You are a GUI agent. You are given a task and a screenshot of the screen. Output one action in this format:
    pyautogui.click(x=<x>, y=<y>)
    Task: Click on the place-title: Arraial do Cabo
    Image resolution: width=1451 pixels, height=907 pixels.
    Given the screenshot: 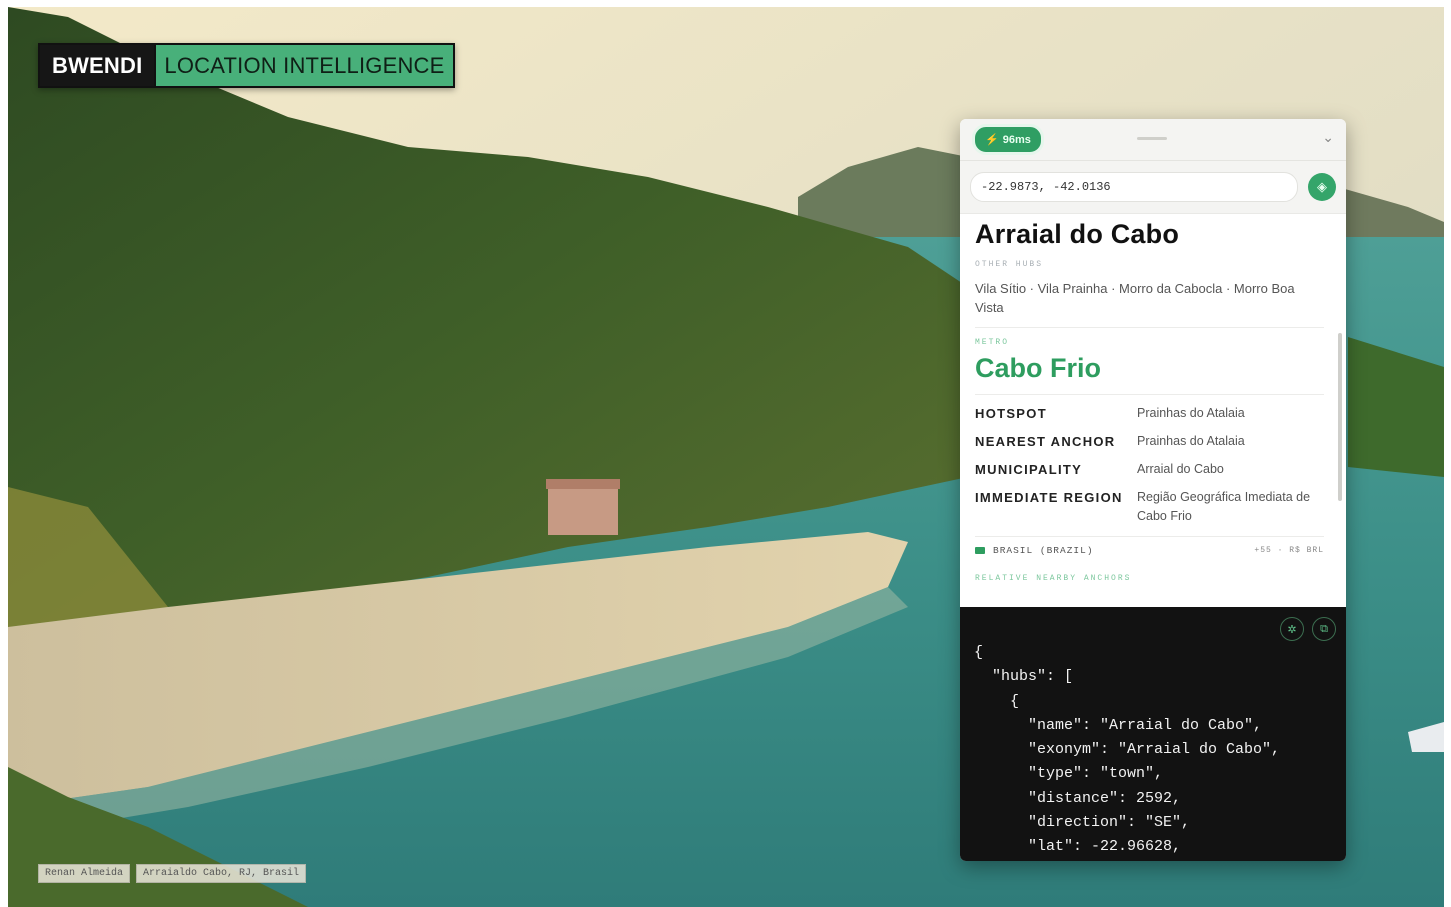 What is the action you would take?
    pyautogui.click(x=1077, y=234)
    